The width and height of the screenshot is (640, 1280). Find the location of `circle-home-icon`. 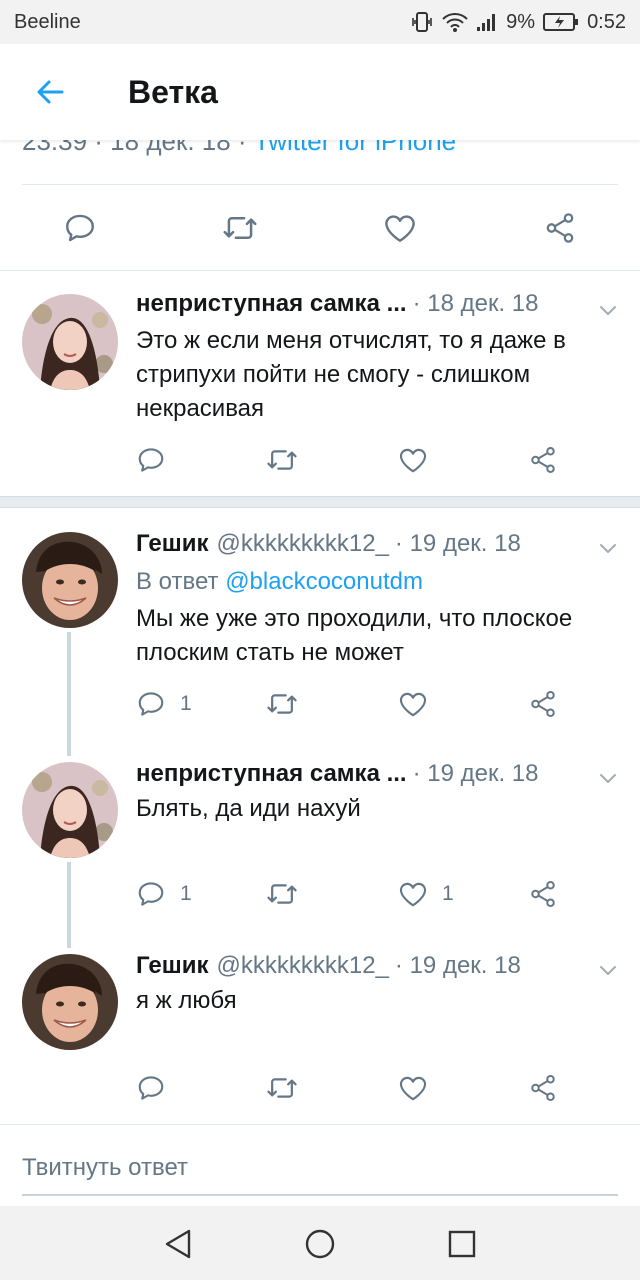

circle-home-icon is located at coordinates (320, 1244).